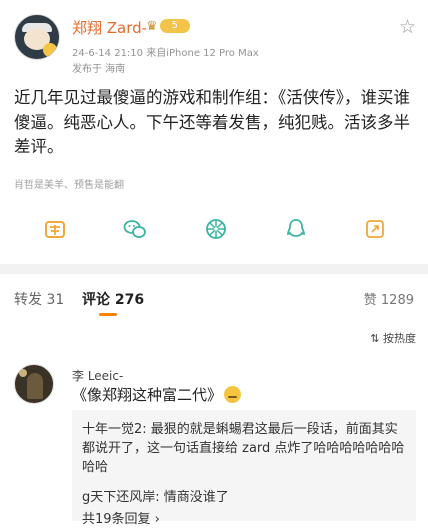 The image size is (428, 529). I want to click on sort-toggle: ⇅ 按热度, so click(393, 338).